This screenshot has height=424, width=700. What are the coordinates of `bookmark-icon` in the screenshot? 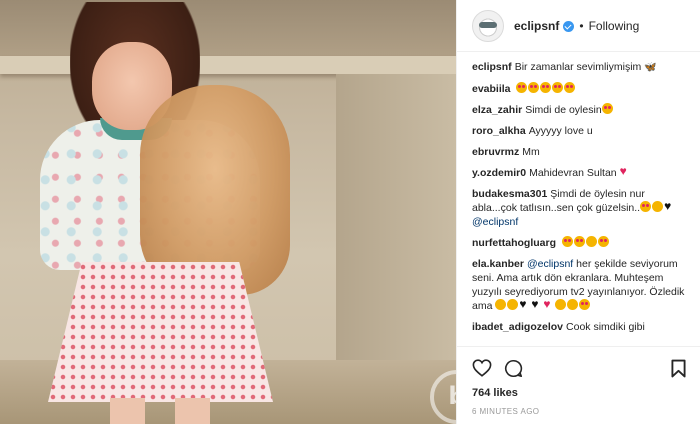 It's located at (678, 368).